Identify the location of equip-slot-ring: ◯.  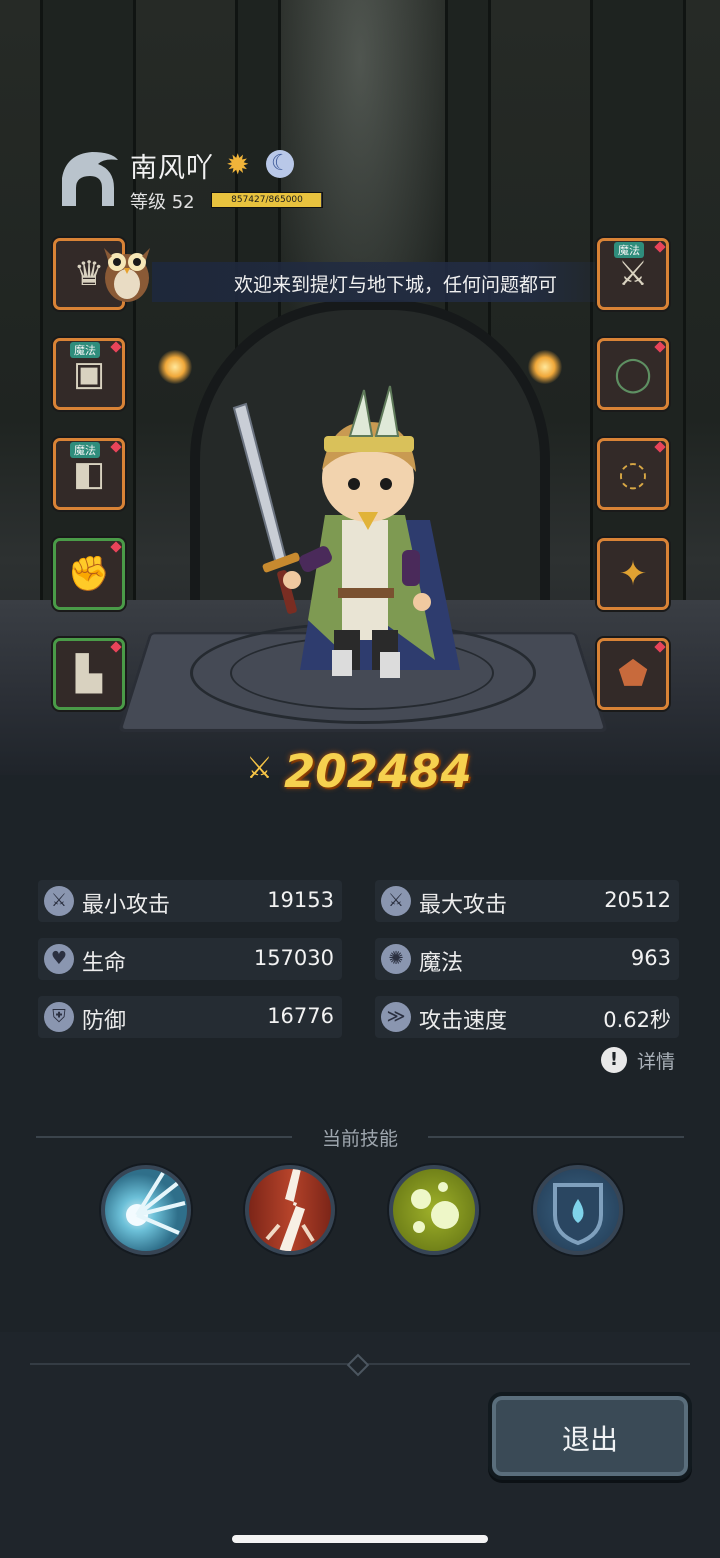
(633, 374).